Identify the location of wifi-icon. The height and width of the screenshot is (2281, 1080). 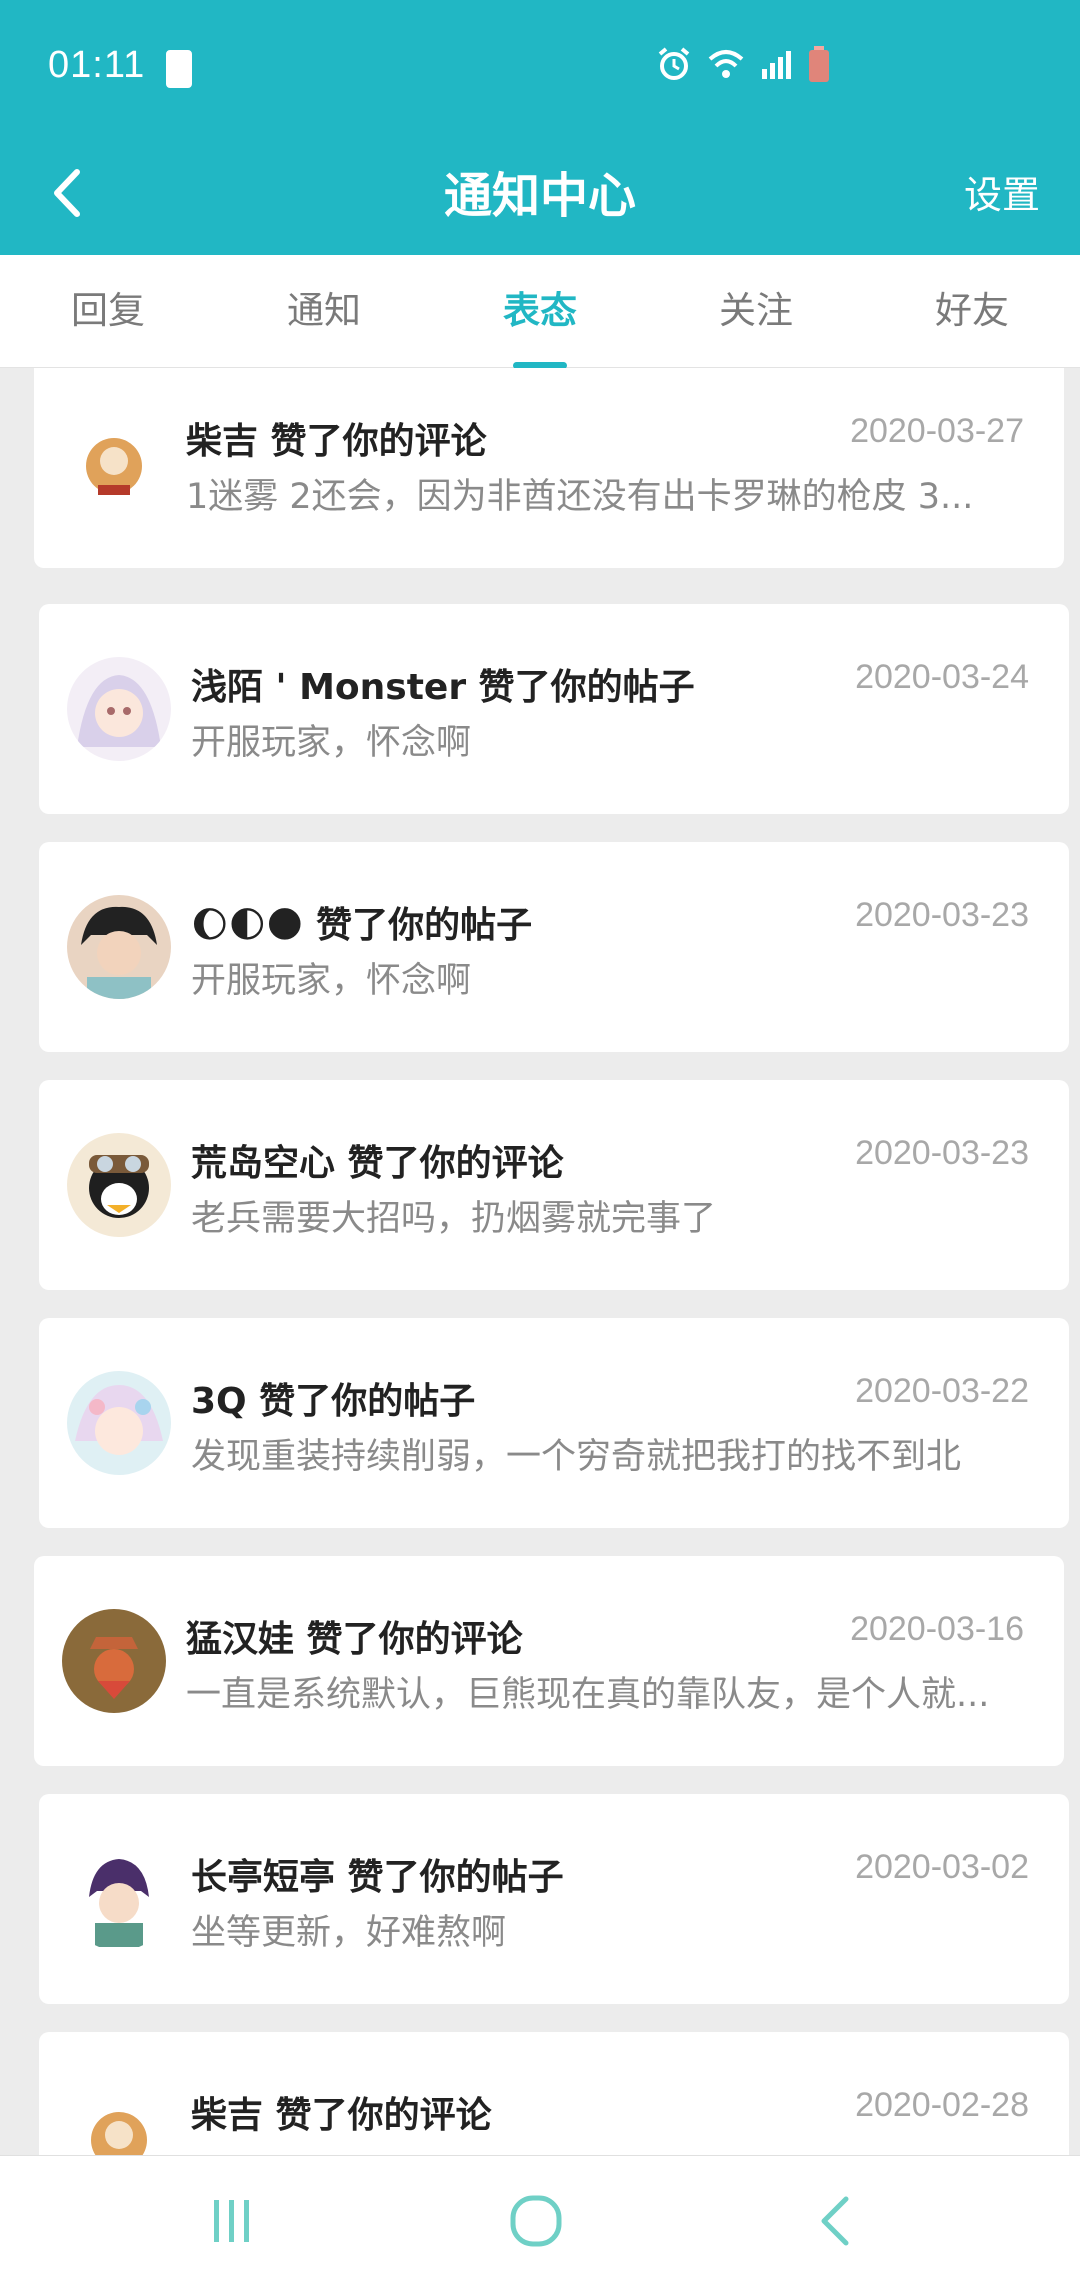
(726, 64).